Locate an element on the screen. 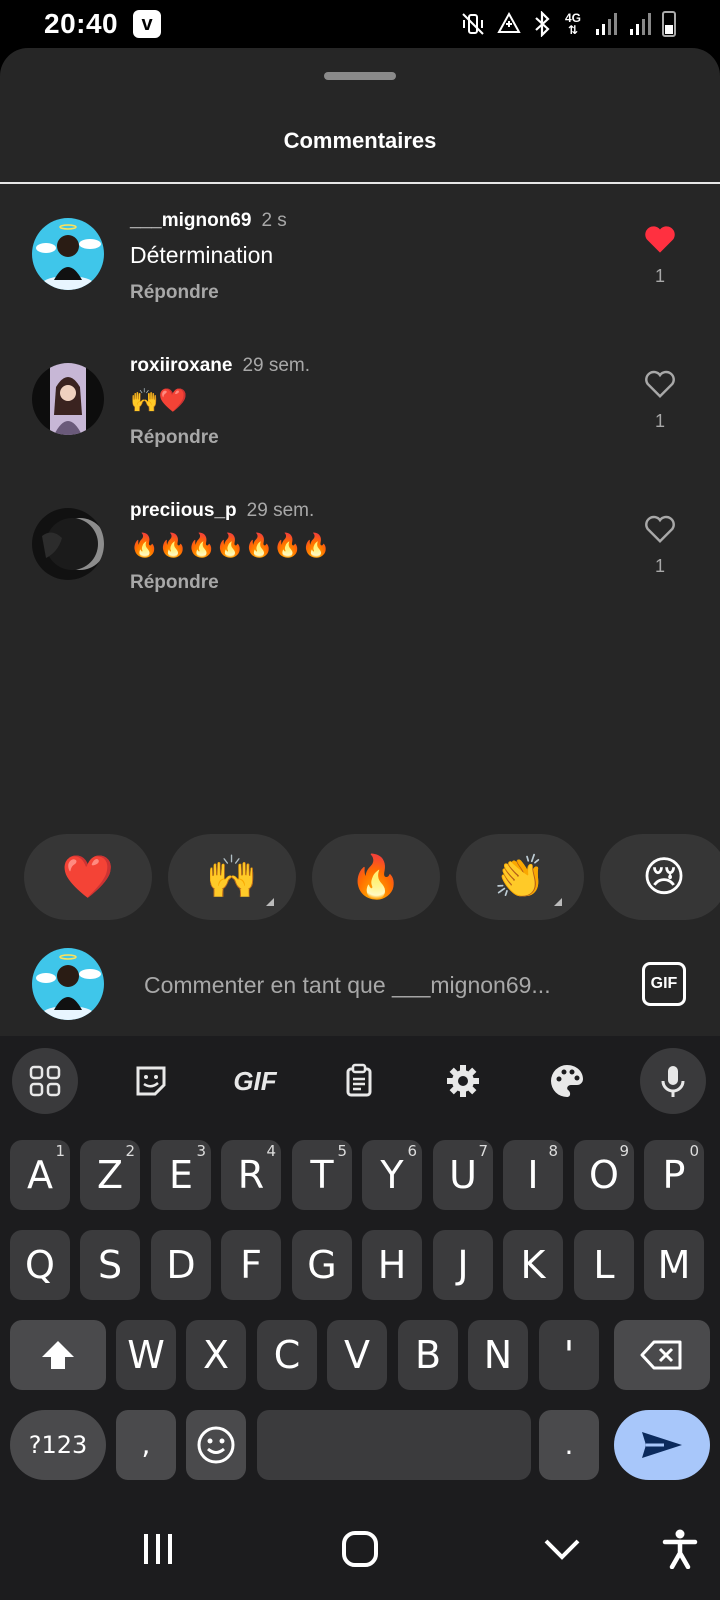 The width and height of the screenshot is (720, 1600). data-saver-icon is located at coordinates (509, 22).